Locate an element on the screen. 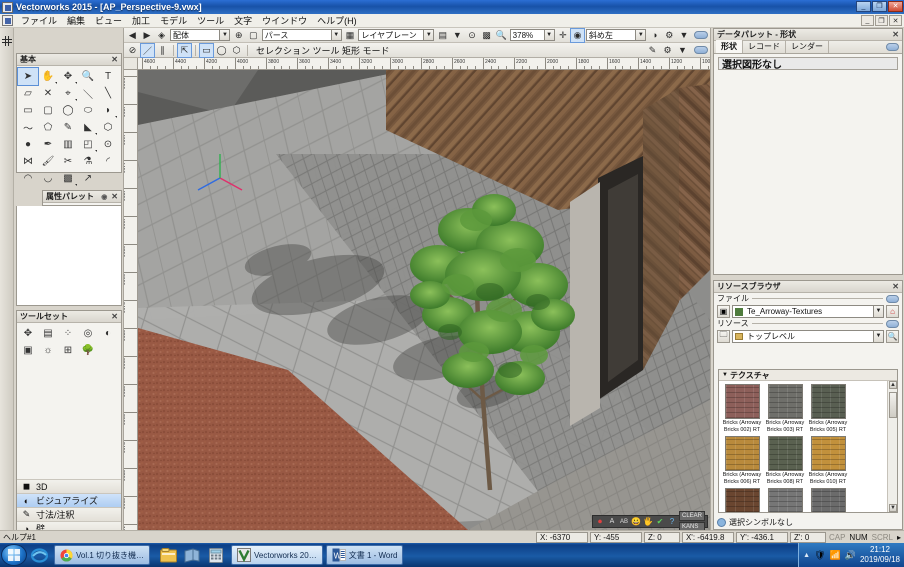 This screenshot has height=567, width=904. coord-x-prime: X': -6419.8 is located at coordinates (707, 537).